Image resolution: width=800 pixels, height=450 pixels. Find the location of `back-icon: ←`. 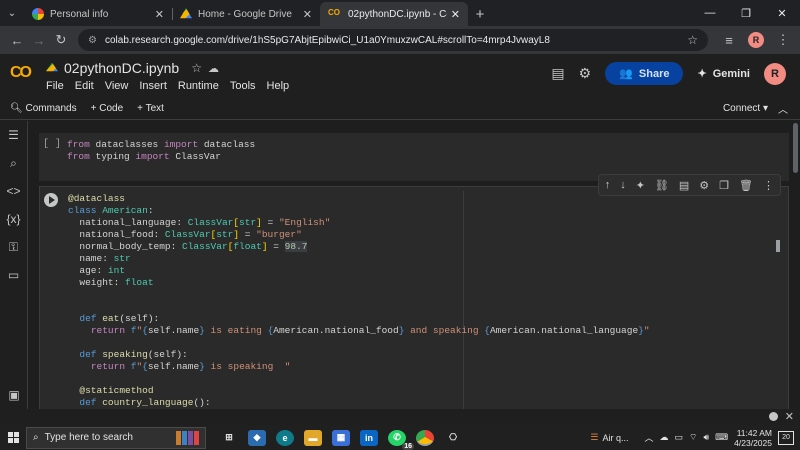

back-icon: ← is located at coordinates (17, 40).